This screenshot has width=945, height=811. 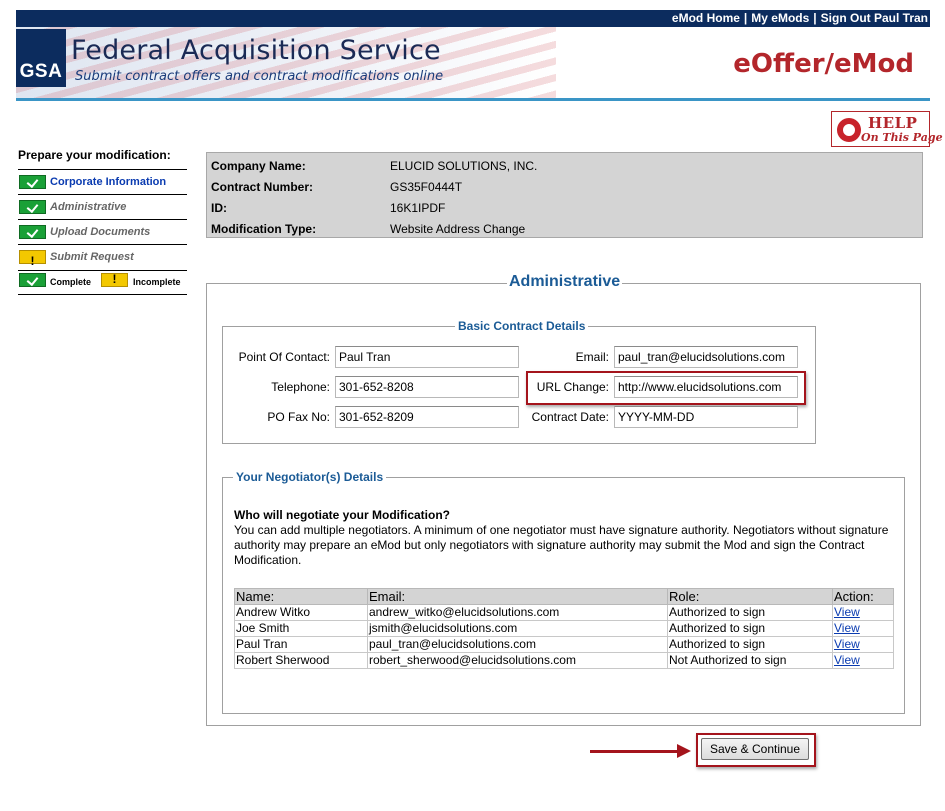 What do you see at coordinates (342, 515) in the screenshot?
I see `negotiators-question: Who will negotiate your Modification?` at bounding box center [342, 515].